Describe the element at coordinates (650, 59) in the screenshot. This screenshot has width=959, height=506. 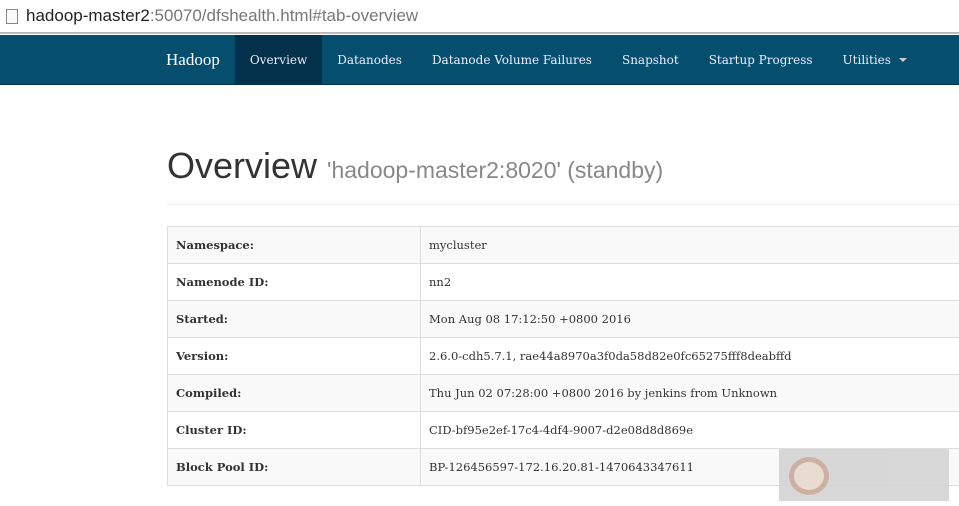
I see `tab-snapshot: Snapshot` at that location.